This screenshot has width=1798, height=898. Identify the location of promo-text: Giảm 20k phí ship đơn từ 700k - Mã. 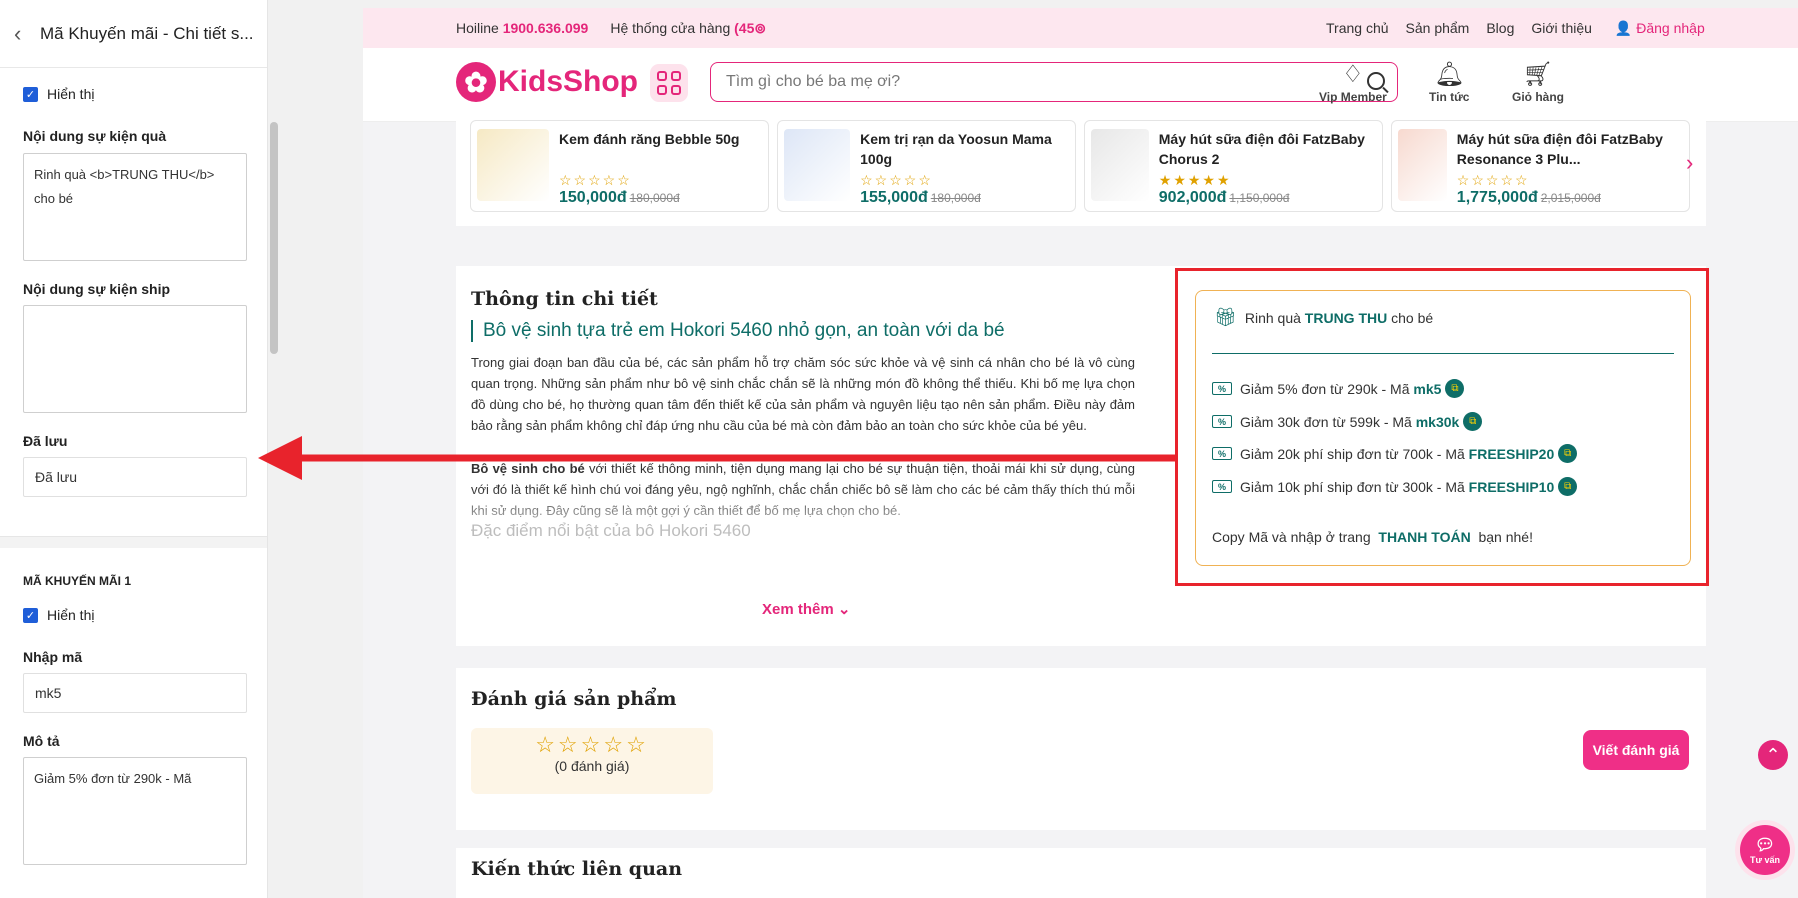
(1352, 453).